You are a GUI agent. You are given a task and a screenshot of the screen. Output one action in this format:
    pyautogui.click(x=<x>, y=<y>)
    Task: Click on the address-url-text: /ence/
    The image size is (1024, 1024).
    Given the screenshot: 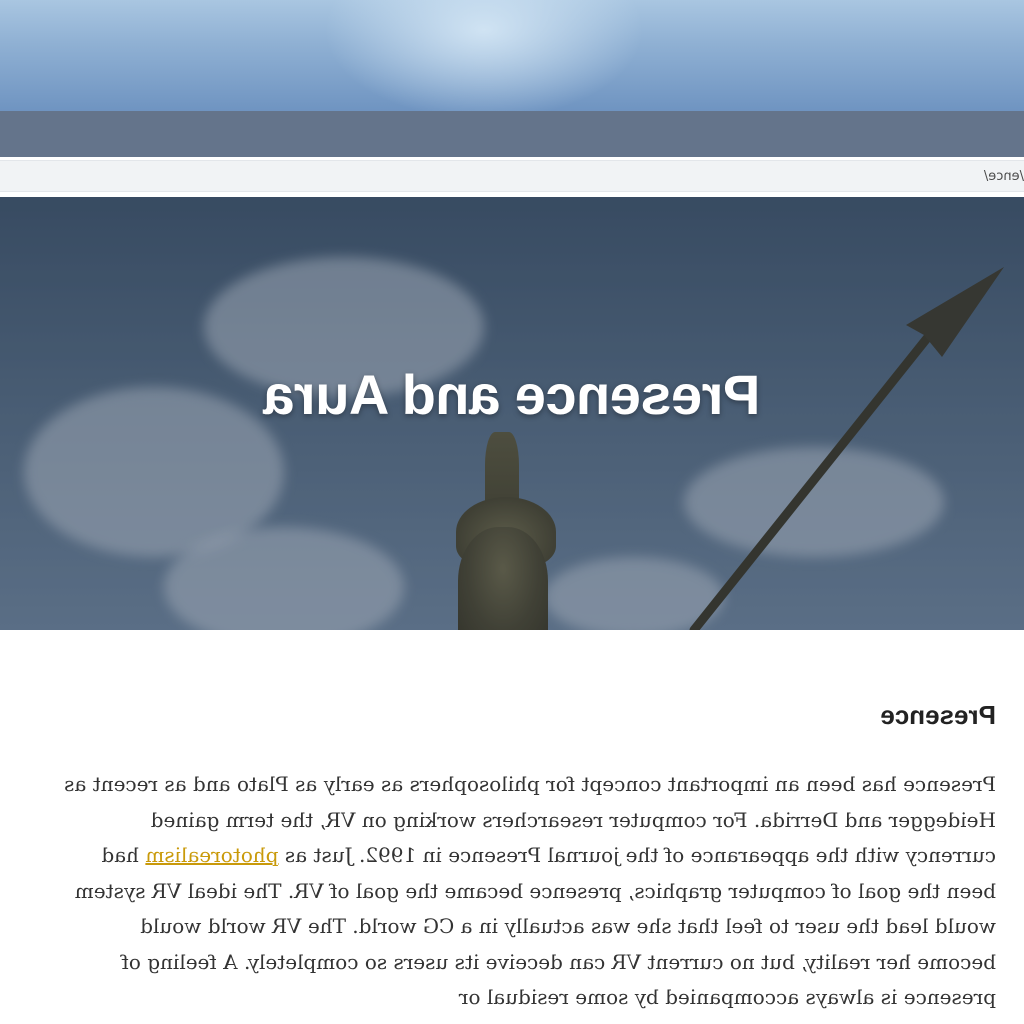 What is the action you would take?
    pyautogui.click(x=1003, y=176)
    